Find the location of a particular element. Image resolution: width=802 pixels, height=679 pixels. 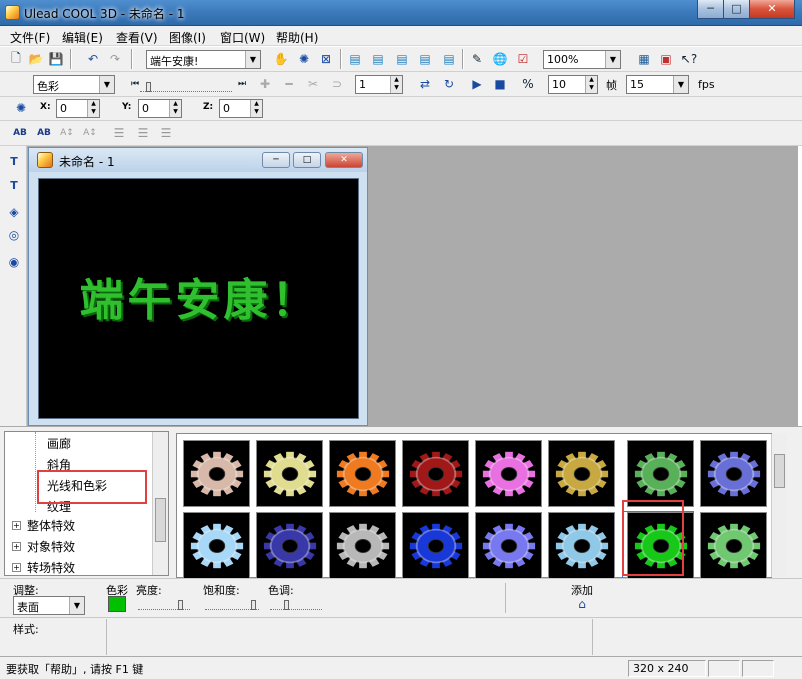

insert-object-icon: ◈ is located at coordinates (14, 212).